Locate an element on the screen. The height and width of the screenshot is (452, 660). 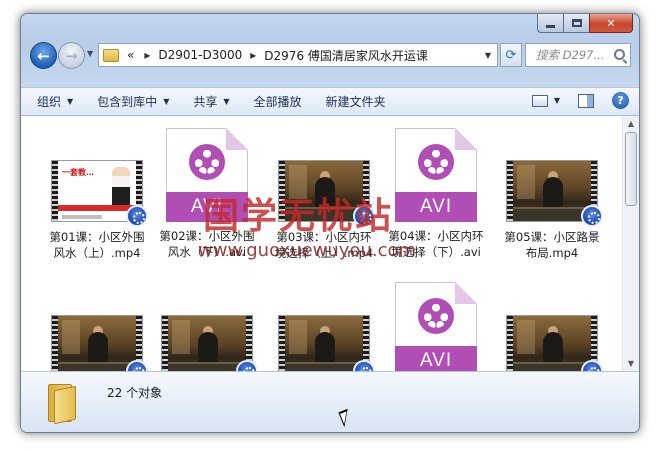
close-button: ✕ is located at coordinates (611, 23).